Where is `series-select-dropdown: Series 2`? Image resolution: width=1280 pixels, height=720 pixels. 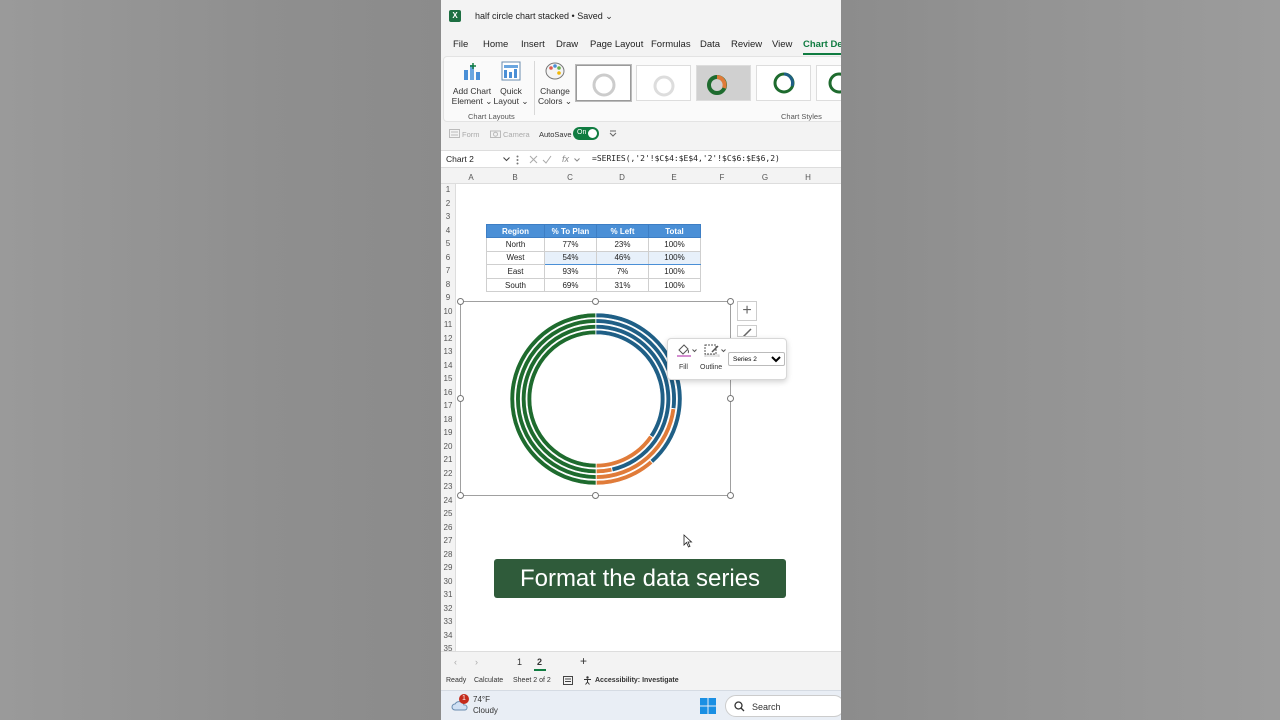 series-select-dropdown: Series 2 is located at coordinates (756, 359).